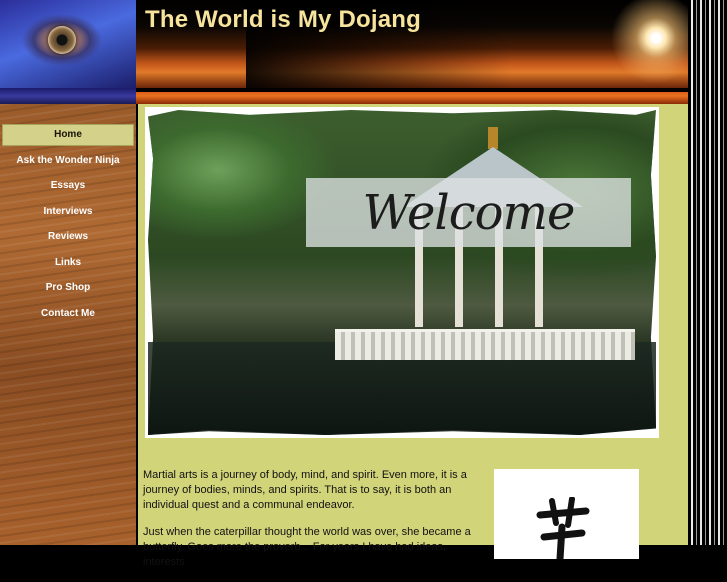 This screenshot has height=582, width=727. I want to click on welcome-sign: Welcome, so click(468, 212).